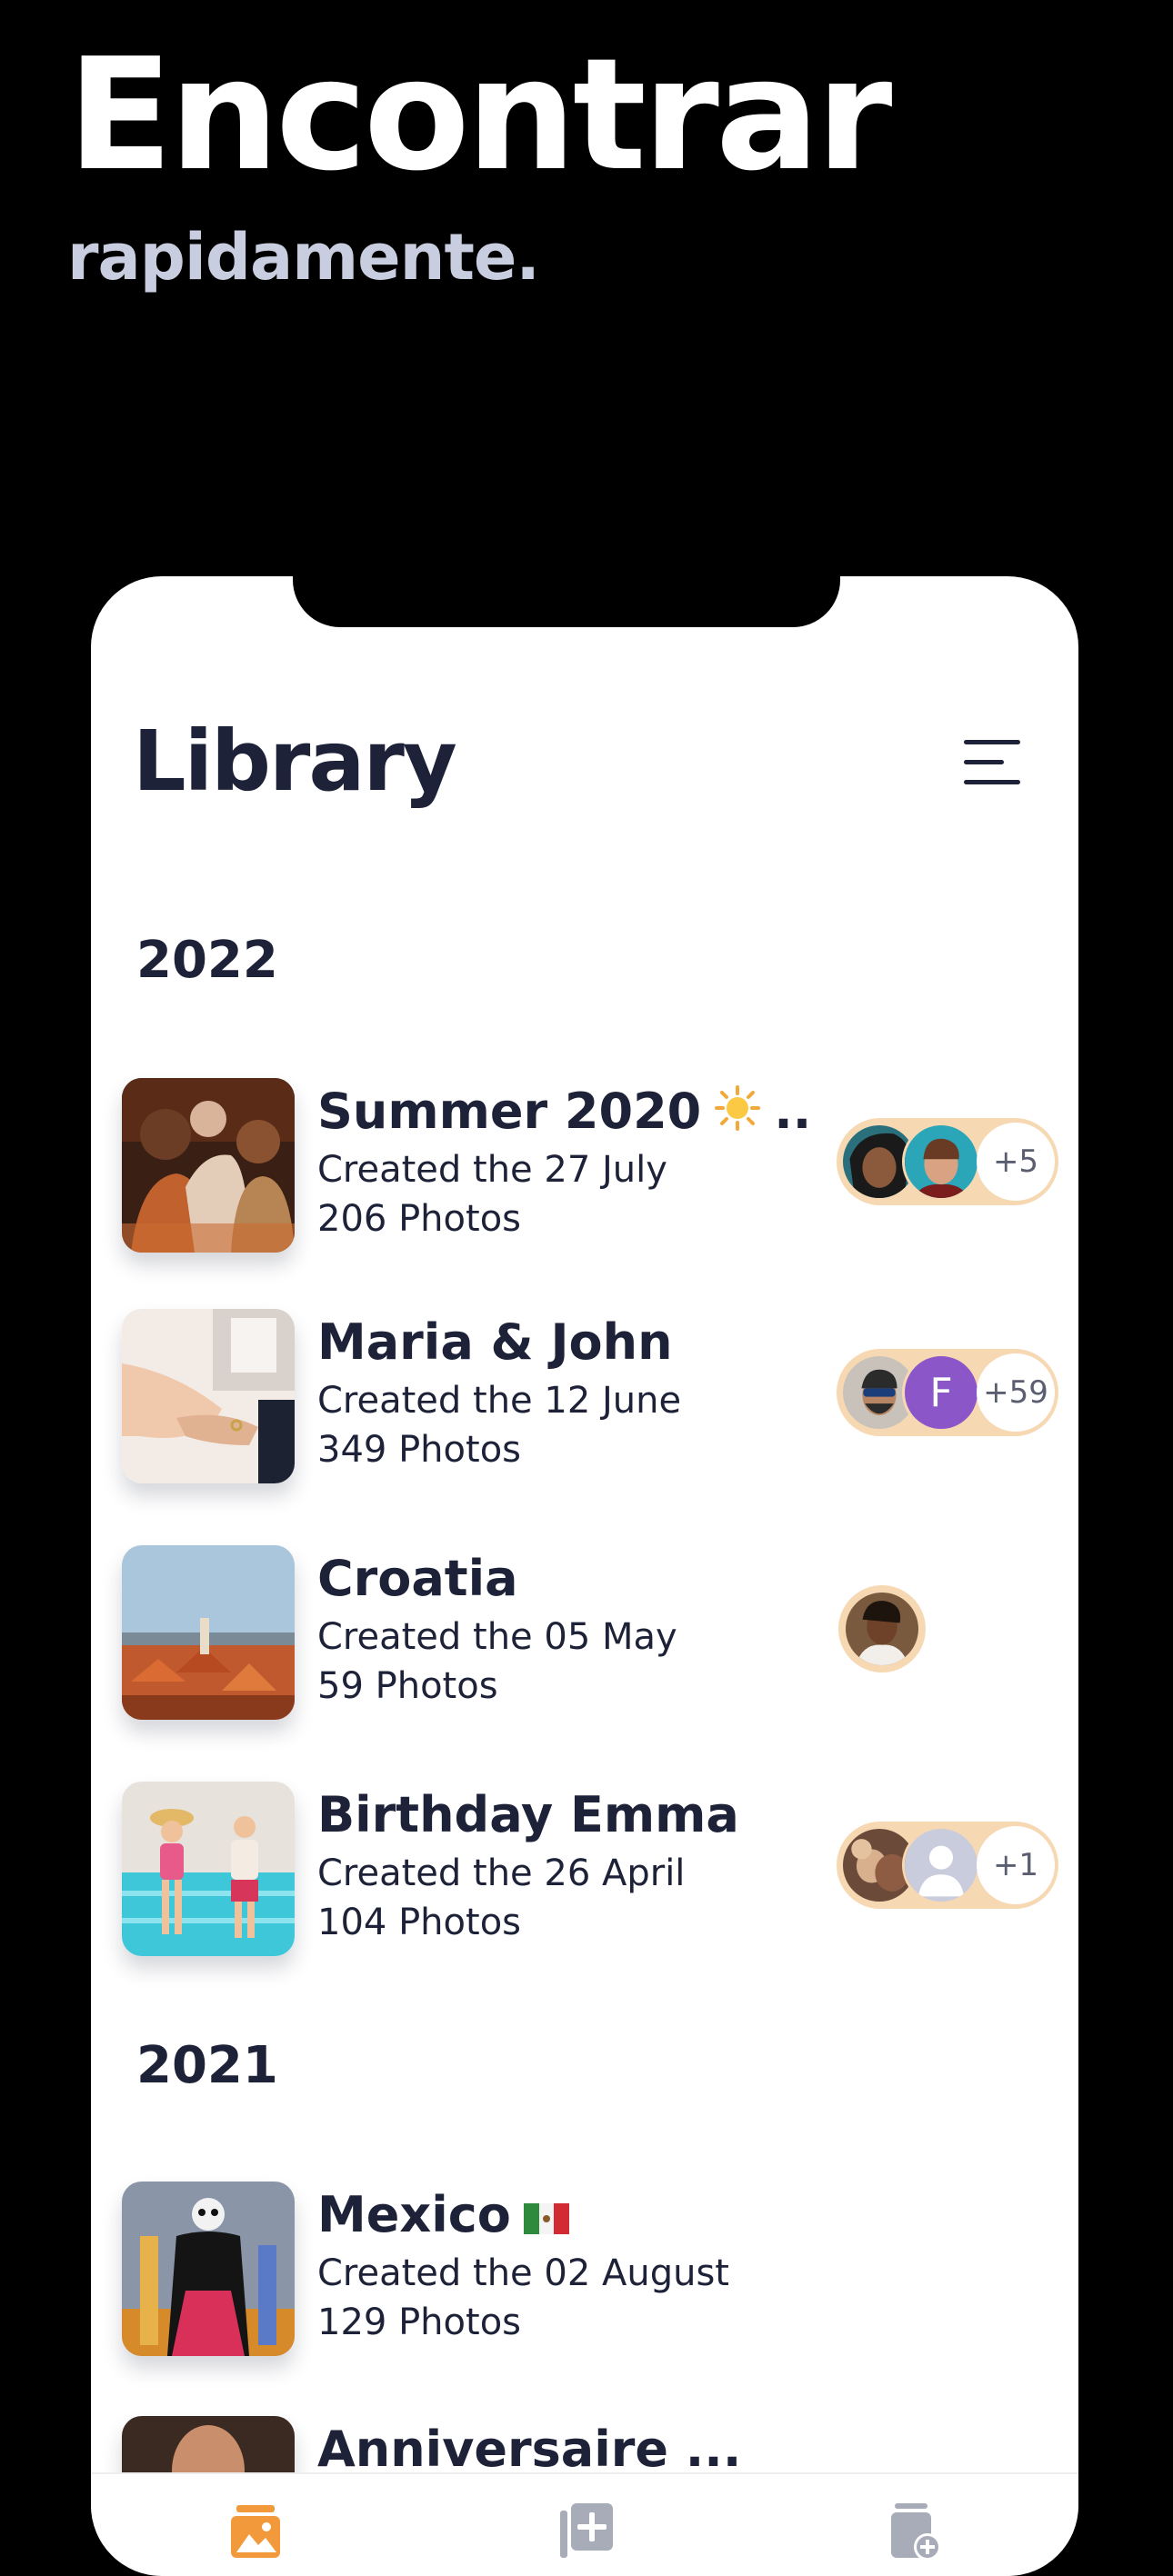  What do you see at coordinates (523, 2273) in the screenshot?
I see `album-created-date: Created the 02 August` at bounding box center [523, 2273].